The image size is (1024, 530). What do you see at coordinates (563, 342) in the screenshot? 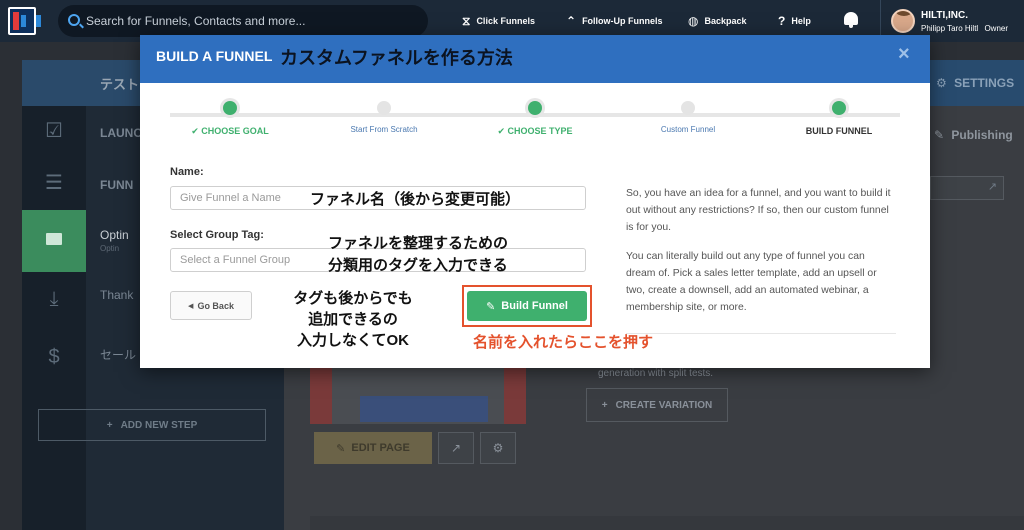
I see `build-annotation: 名前を入れたらここを押す` at bounding box center [563, 342].